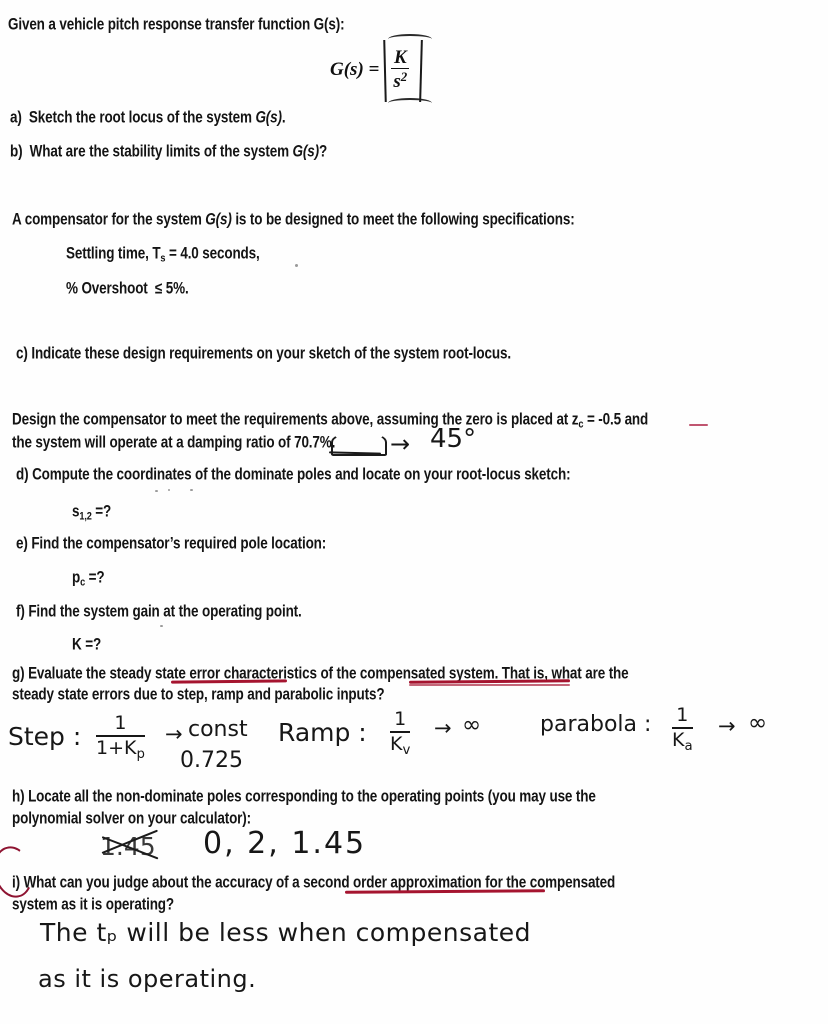 This screenshot has height=1024, width=828. Describe the element at coordinates (682, 740) in the screenshot. I see `parabola-fraction-denominator: Ka` at that location.